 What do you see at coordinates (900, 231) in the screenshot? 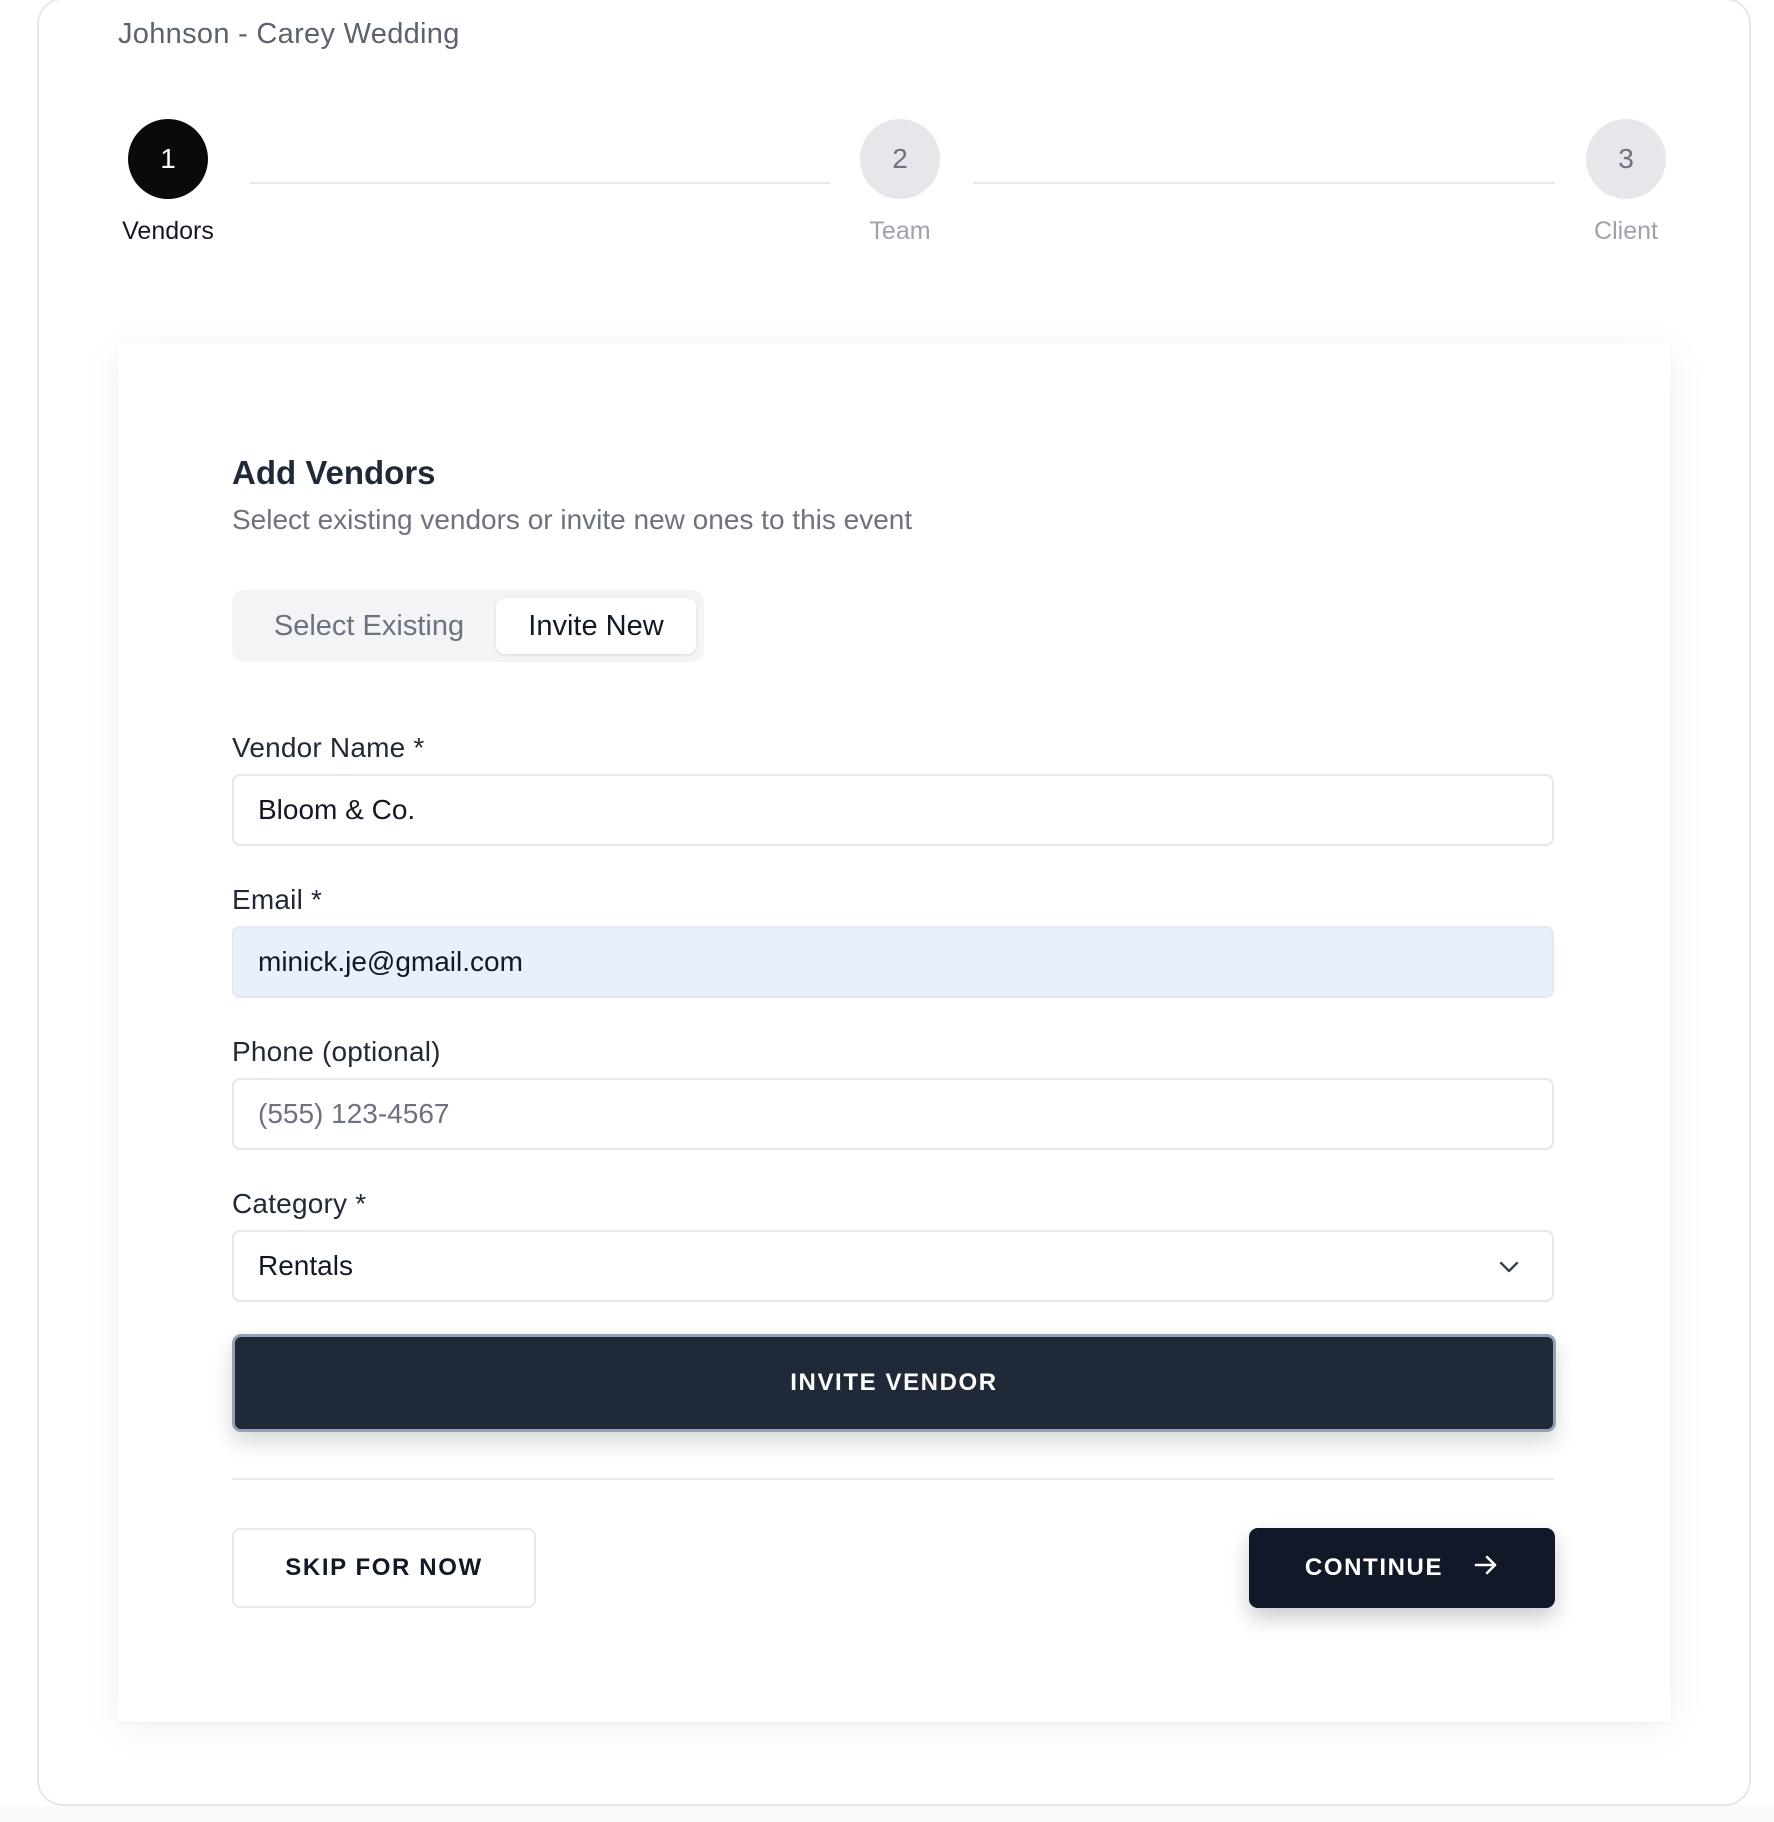
I see `step-2-label: Team` at bounding box center [900, 231].